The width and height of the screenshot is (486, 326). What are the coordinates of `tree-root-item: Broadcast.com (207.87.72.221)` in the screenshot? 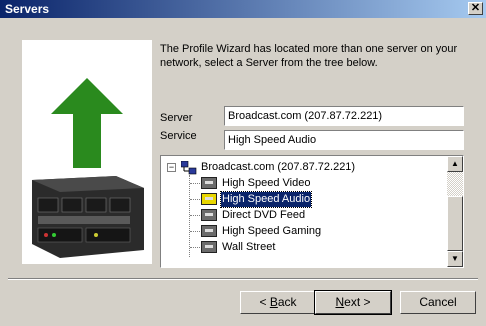 It's located at (278, 167).